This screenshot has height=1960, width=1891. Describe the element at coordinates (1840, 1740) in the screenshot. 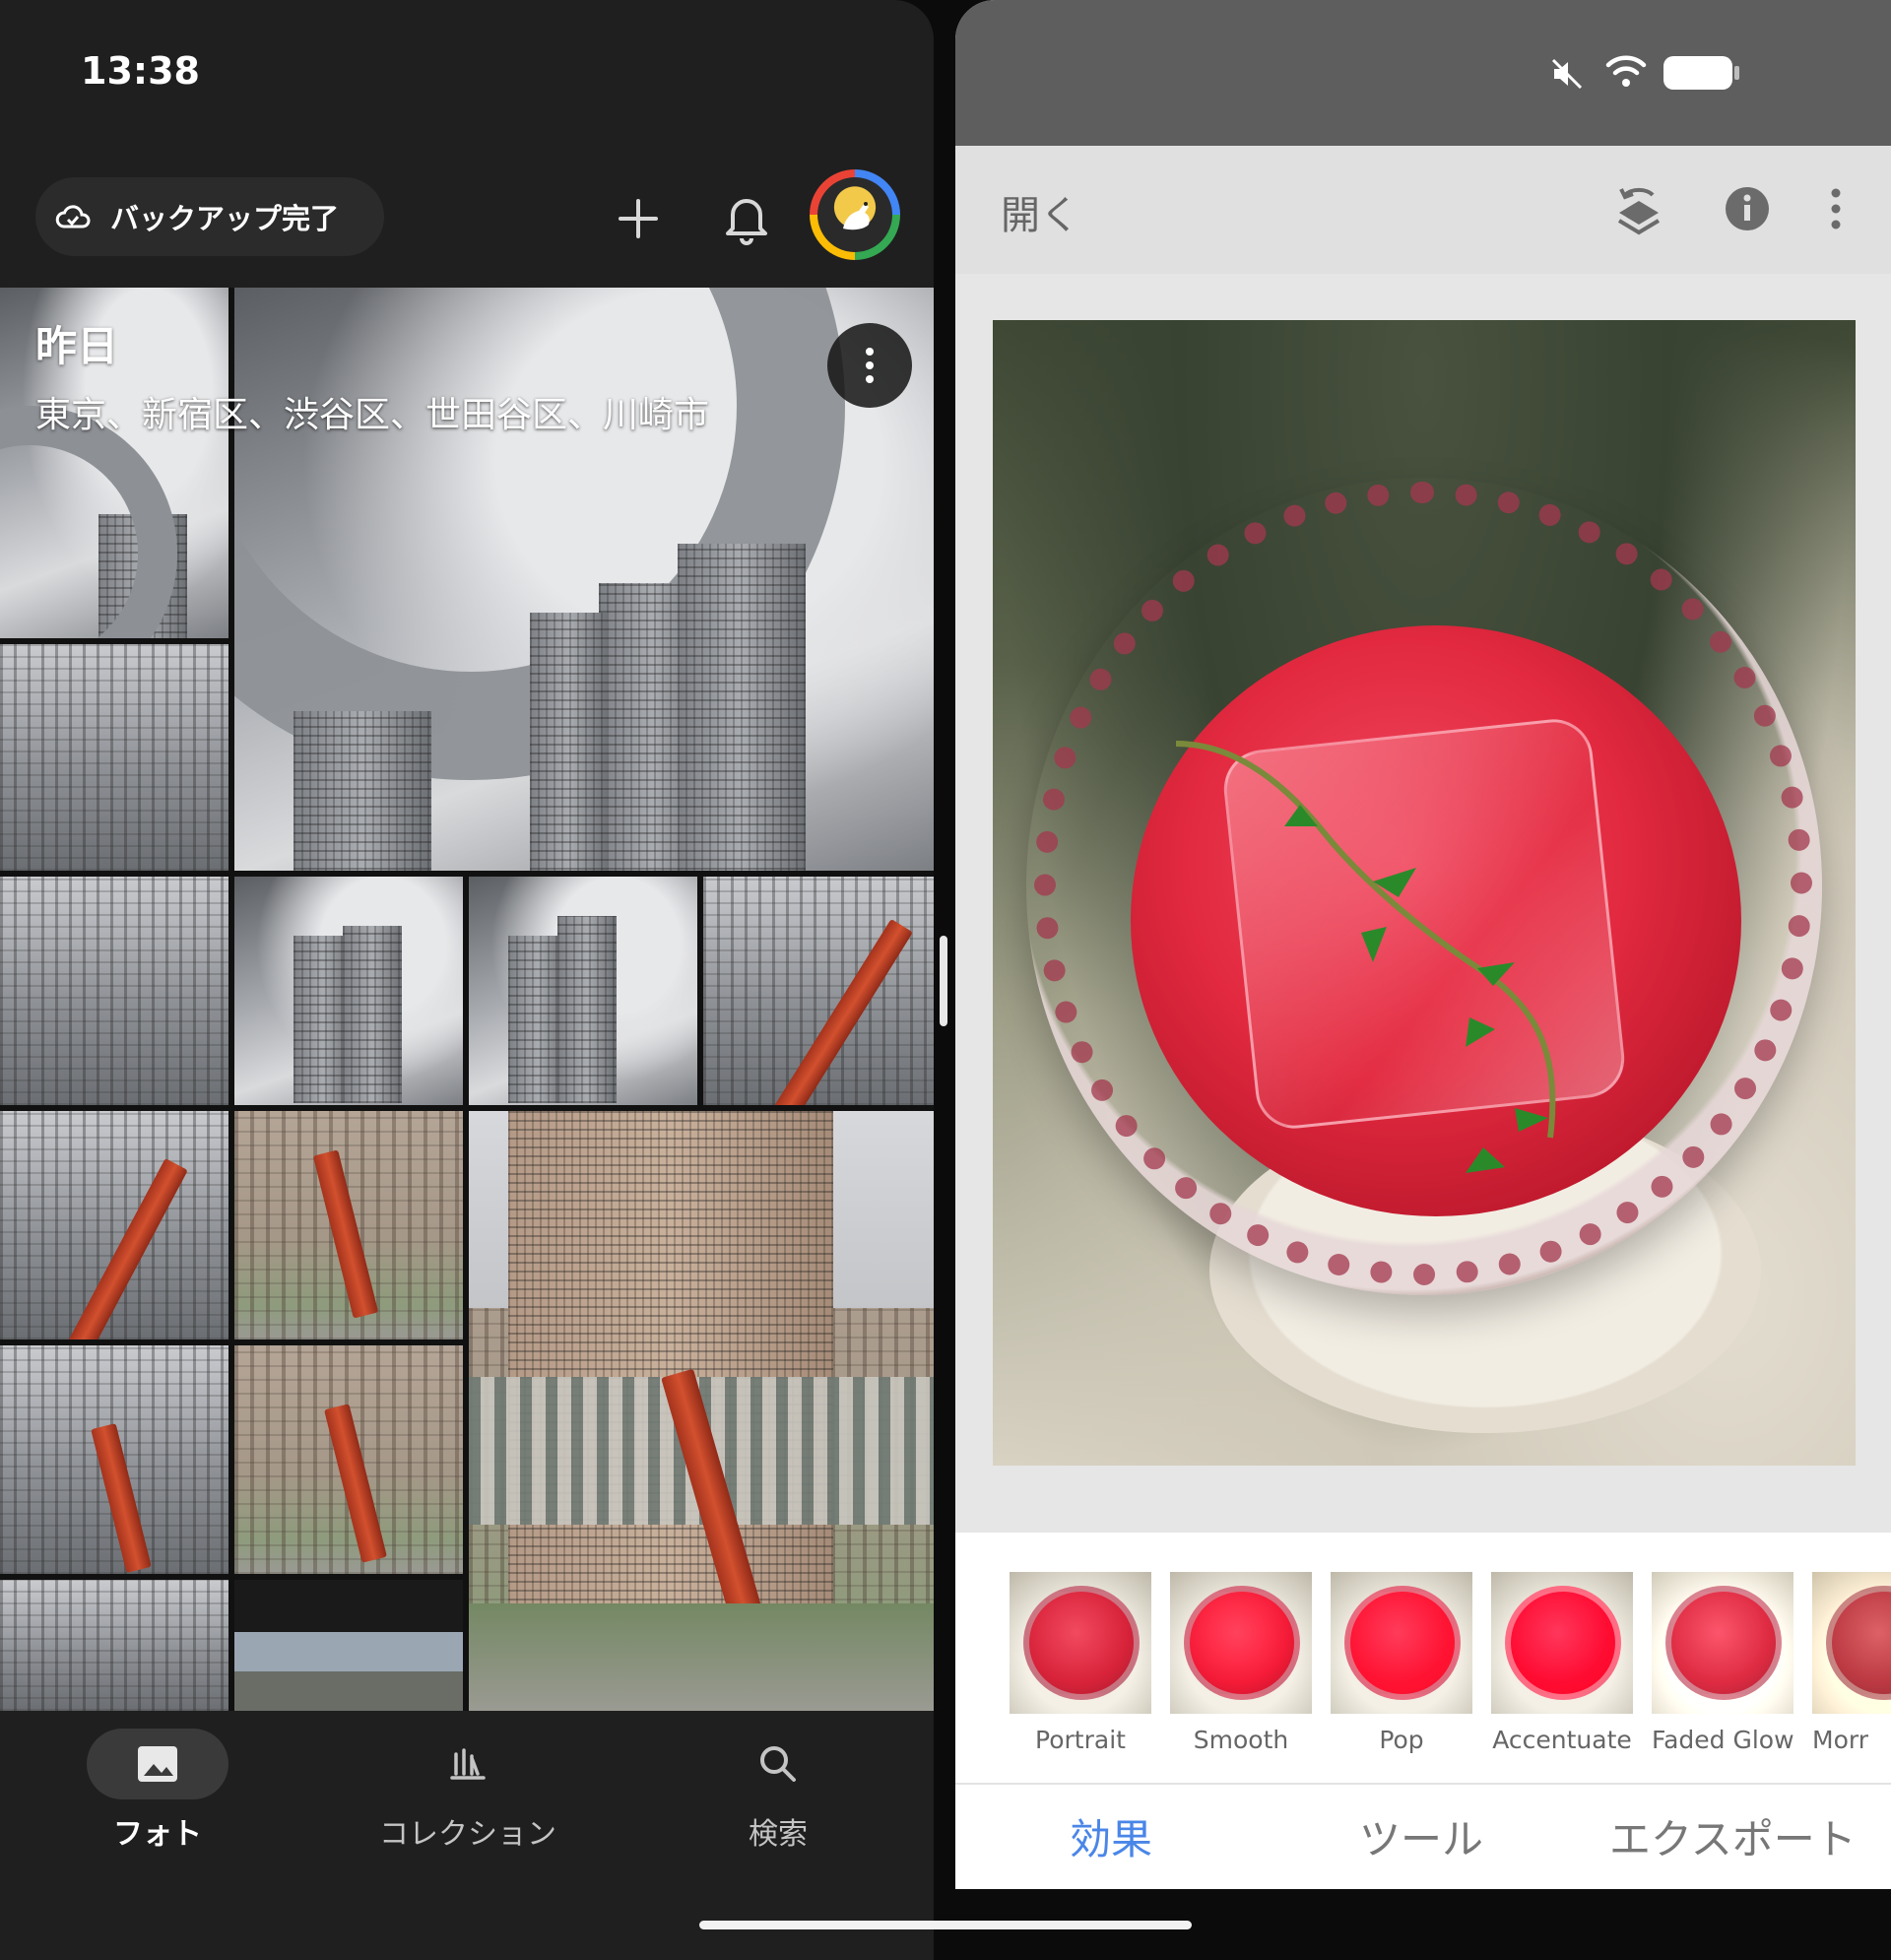

I see `look-label: Morr` at that location.